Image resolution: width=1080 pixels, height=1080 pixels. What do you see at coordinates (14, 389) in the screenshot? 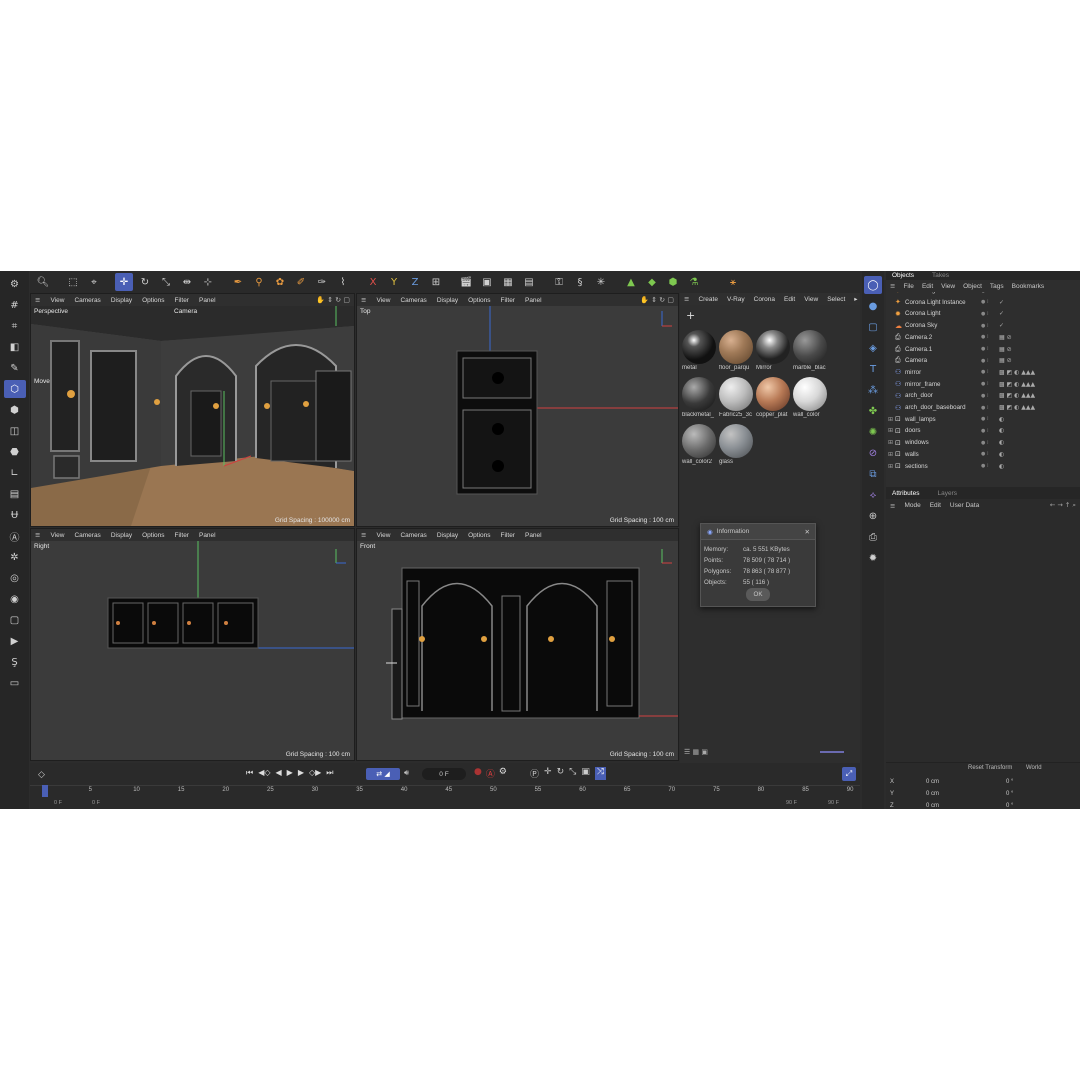
I see `model-mode-icon: ⬡` at bounding box center [14, 389].